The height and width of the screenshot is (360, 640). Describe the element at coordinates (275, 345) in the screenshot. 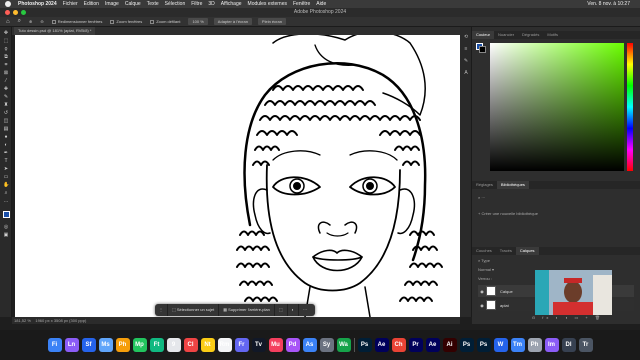

I see `dock-app-icon: Mu` at that location.